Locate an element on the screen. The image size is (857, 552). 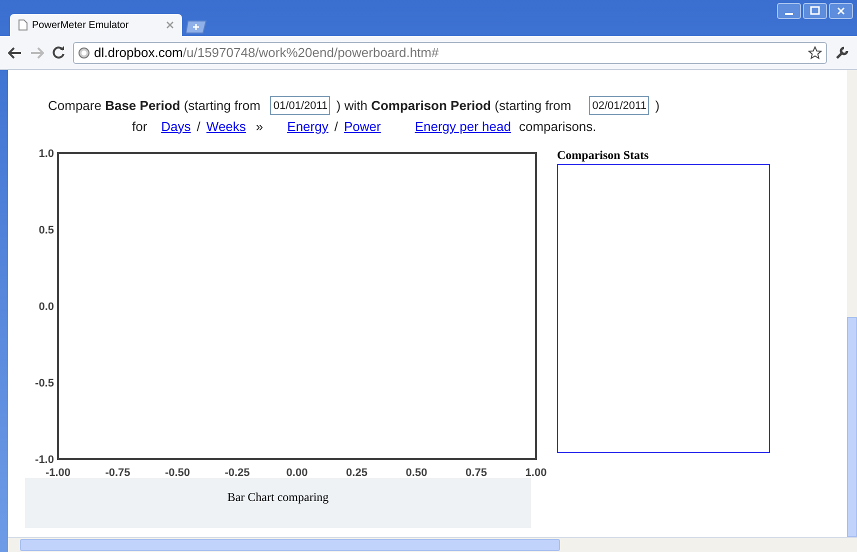
x-tick-label: -0.25 is located at coordinates (237, 472).